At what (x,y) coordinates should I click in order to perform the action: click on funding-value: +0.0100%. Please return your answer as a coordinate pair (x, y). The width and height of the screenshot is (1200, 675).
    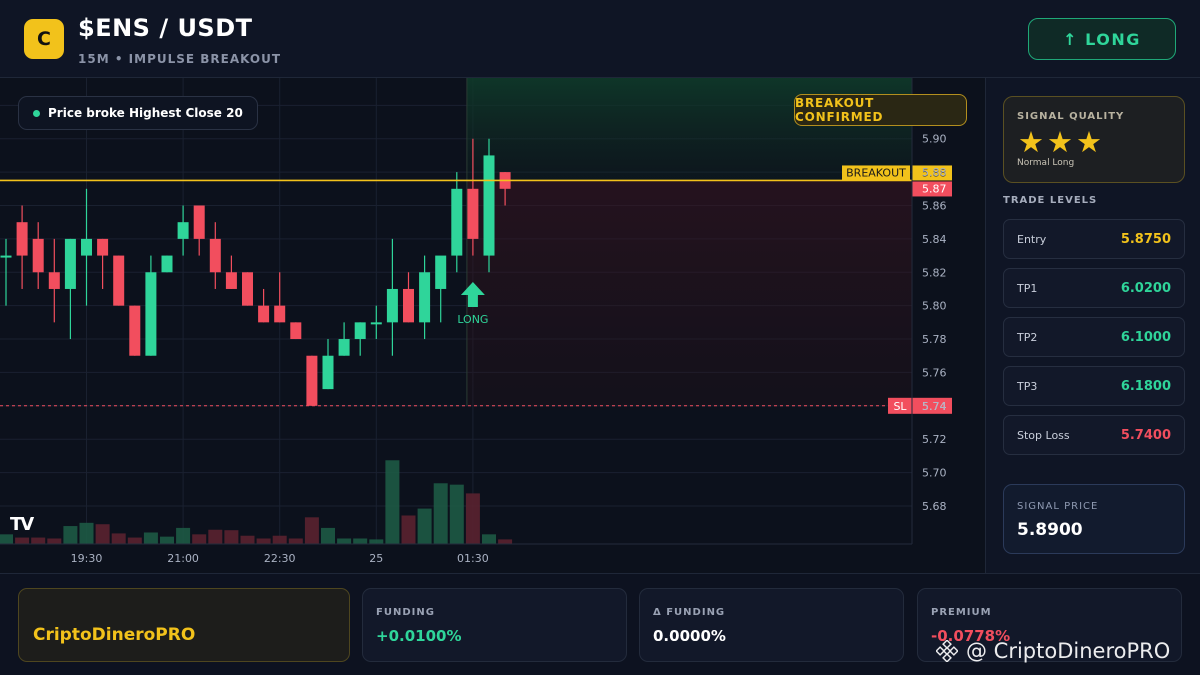
    Looking at the image, I should click on (419, 636).